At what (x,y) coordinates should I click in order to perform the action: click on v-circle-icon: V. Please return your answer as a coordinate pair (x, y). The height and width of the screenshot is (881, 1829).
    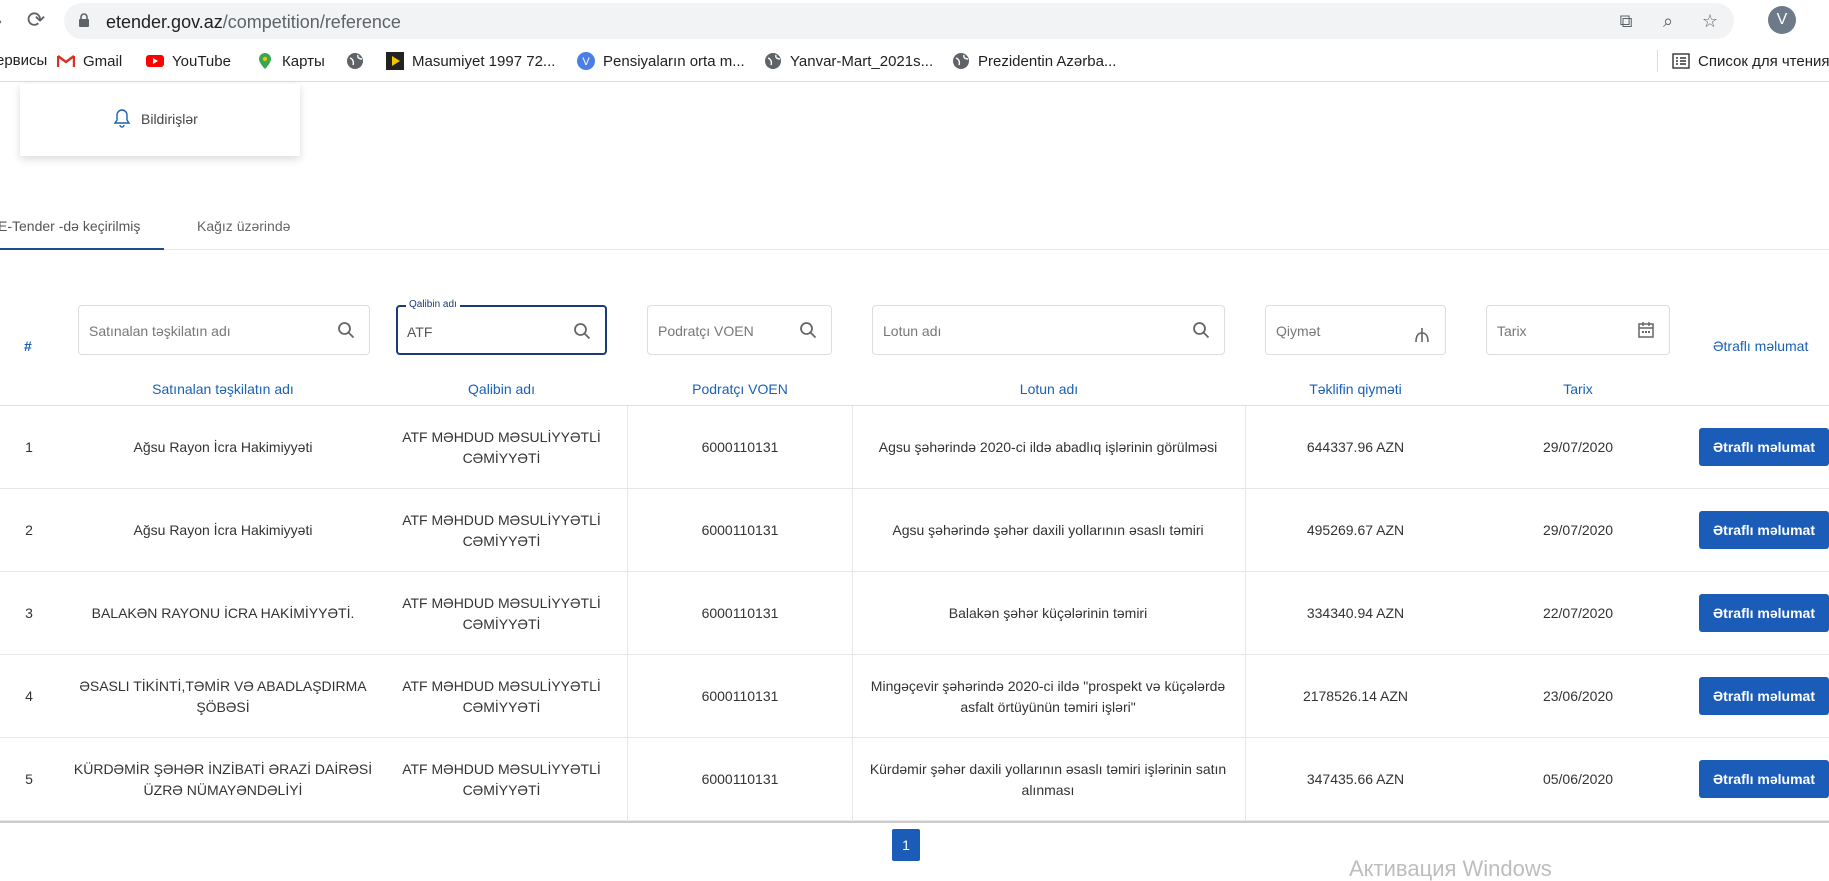
    Looking at the image, I should click on (586, 61).